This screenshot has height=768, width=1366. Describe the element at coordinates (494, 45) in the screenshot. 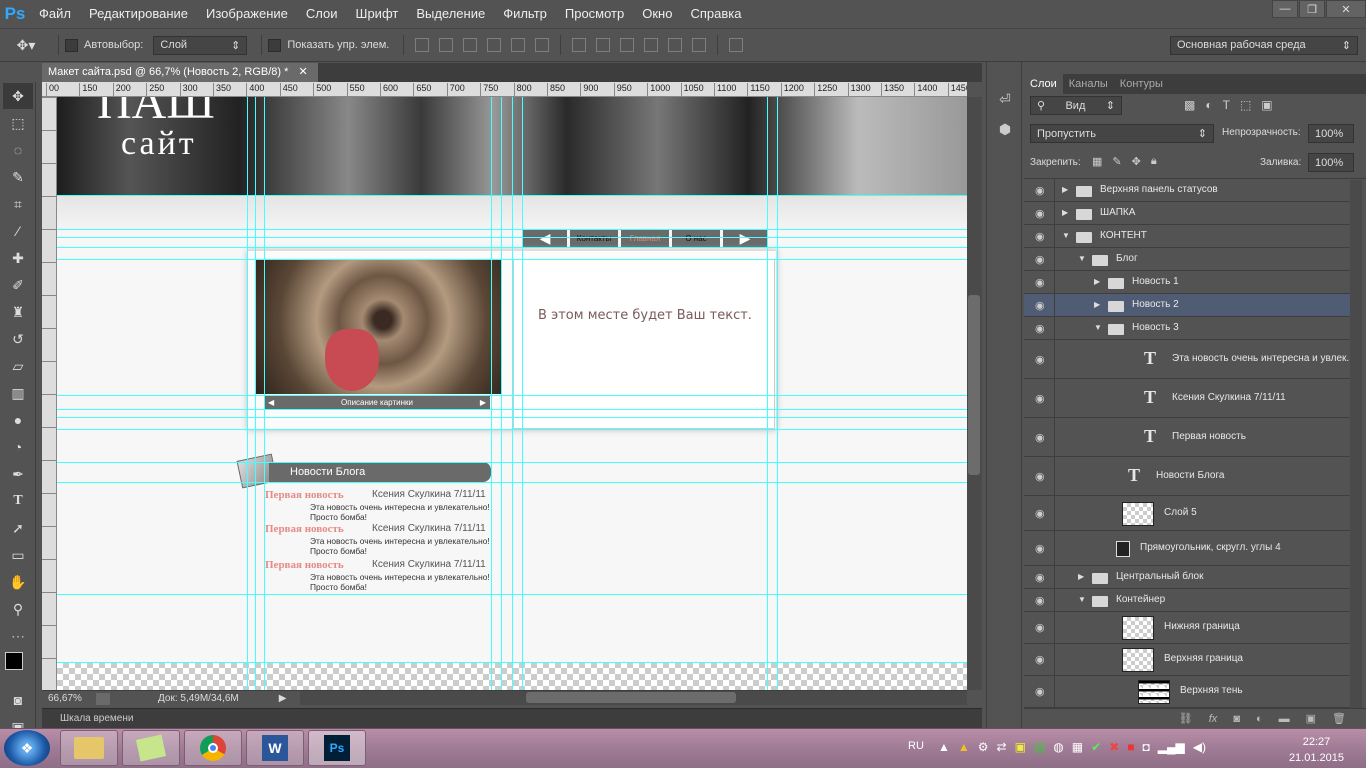

I see `align-left-icon` at that location.